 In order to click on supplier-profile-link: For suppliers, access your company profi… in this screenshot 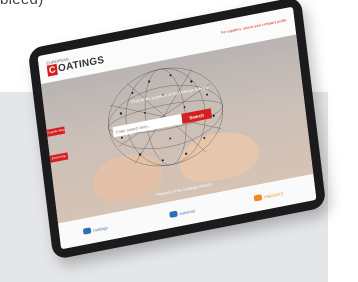, I will do `click(254, 26)`.